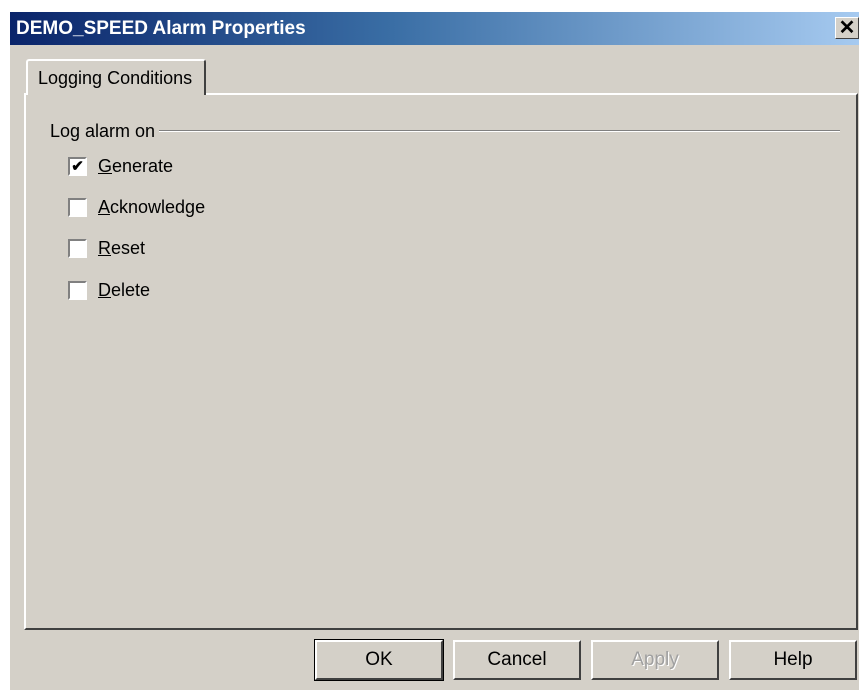  I want to click on tab-label: Logging Conditions, so click(115, 77).